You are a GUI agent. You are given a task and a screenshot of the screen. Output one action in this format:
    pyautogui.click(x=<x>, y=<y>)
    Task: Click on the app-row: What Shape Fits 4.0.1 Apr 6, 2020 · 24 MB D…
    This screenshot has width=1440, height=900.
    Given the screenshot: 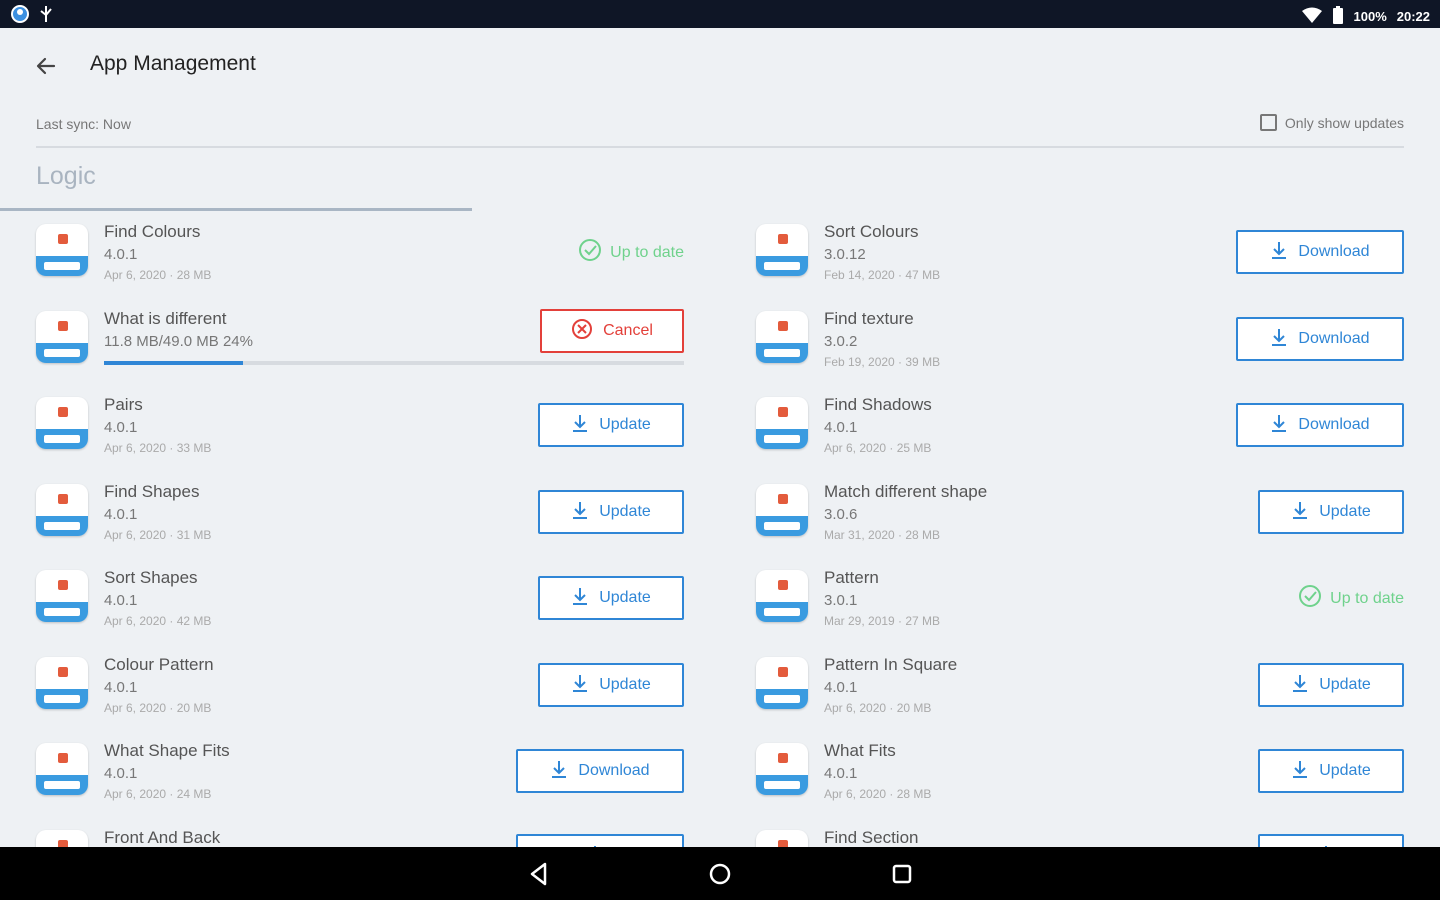 What is the action you would take?
    pyautogui.click(x=360, y=770)
    